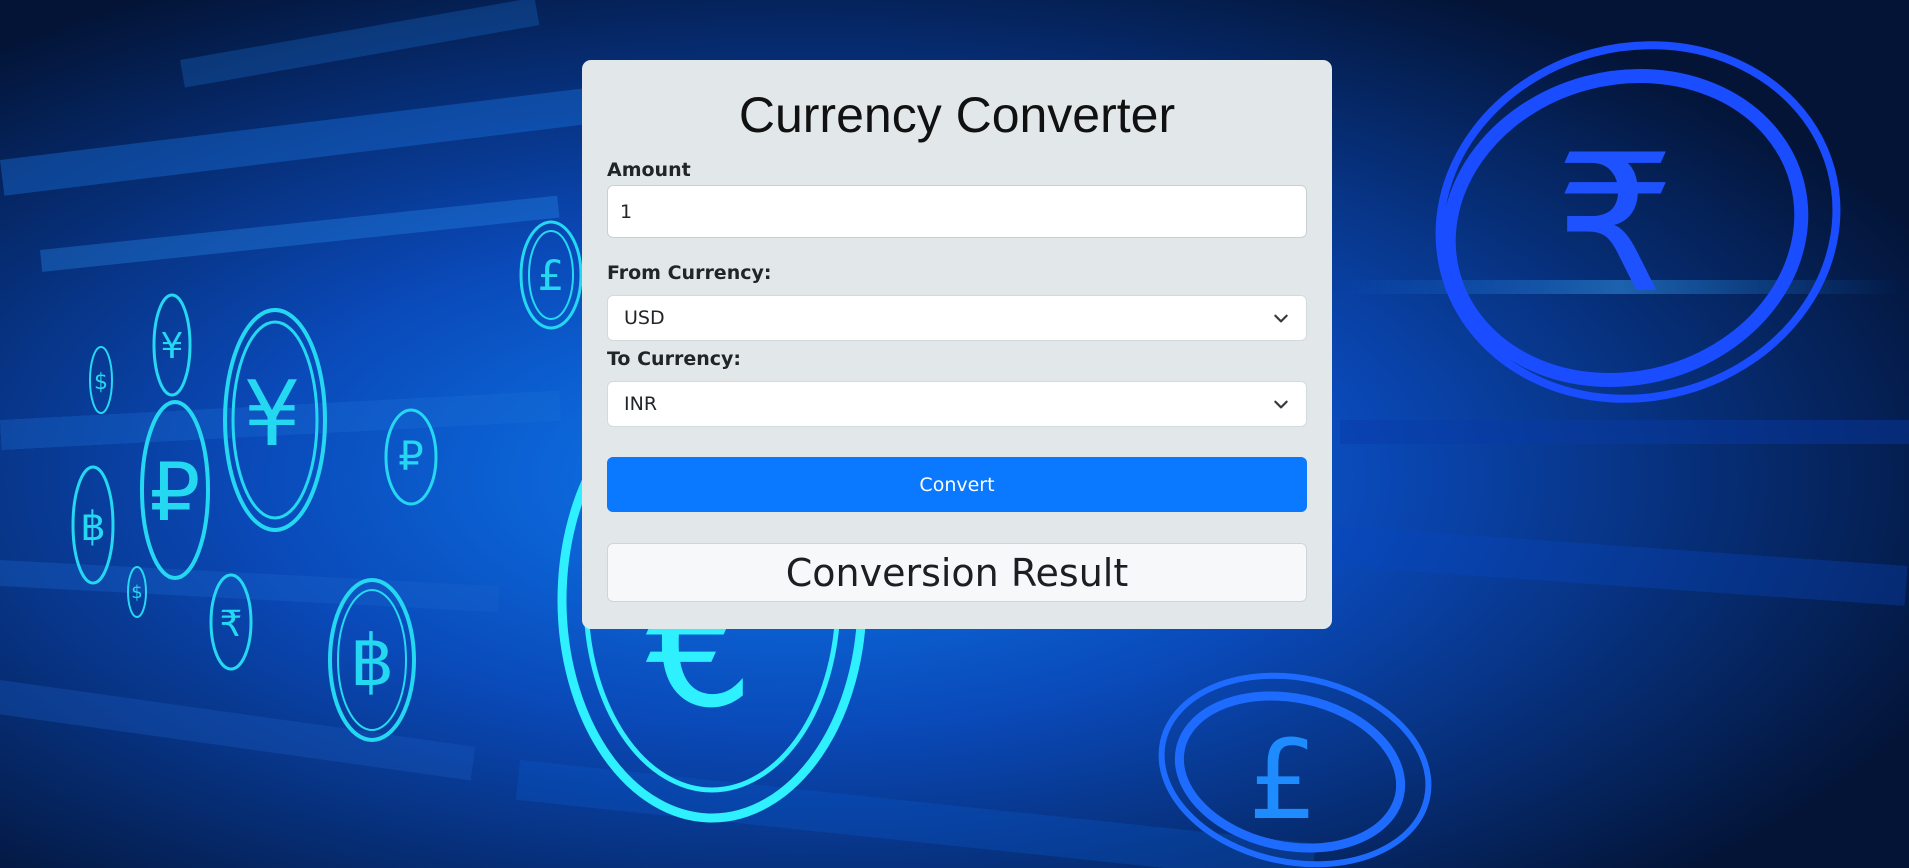  I want to click on from-currency-value: USD, so click(644, 318).